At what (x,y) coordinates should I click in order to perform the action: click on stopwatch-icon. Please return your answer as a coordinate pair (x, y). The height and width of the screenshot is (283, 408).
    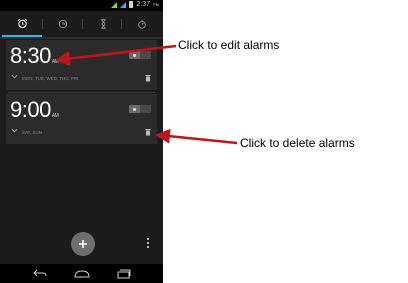
    Looking at the image, I should click on (142, 24).